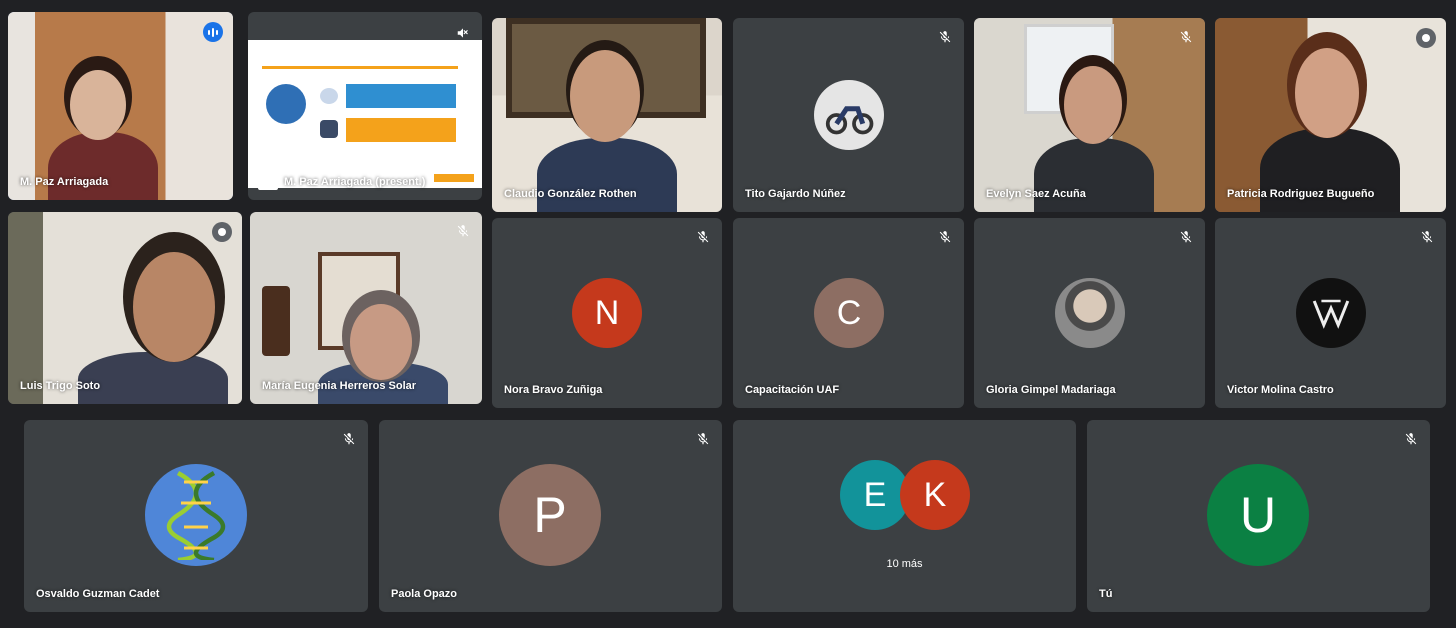 Image resolution: width=1456 pixels, height=628 pixels. I want to click on participant-name: Victor Molina Castro, so click(1280, 390).